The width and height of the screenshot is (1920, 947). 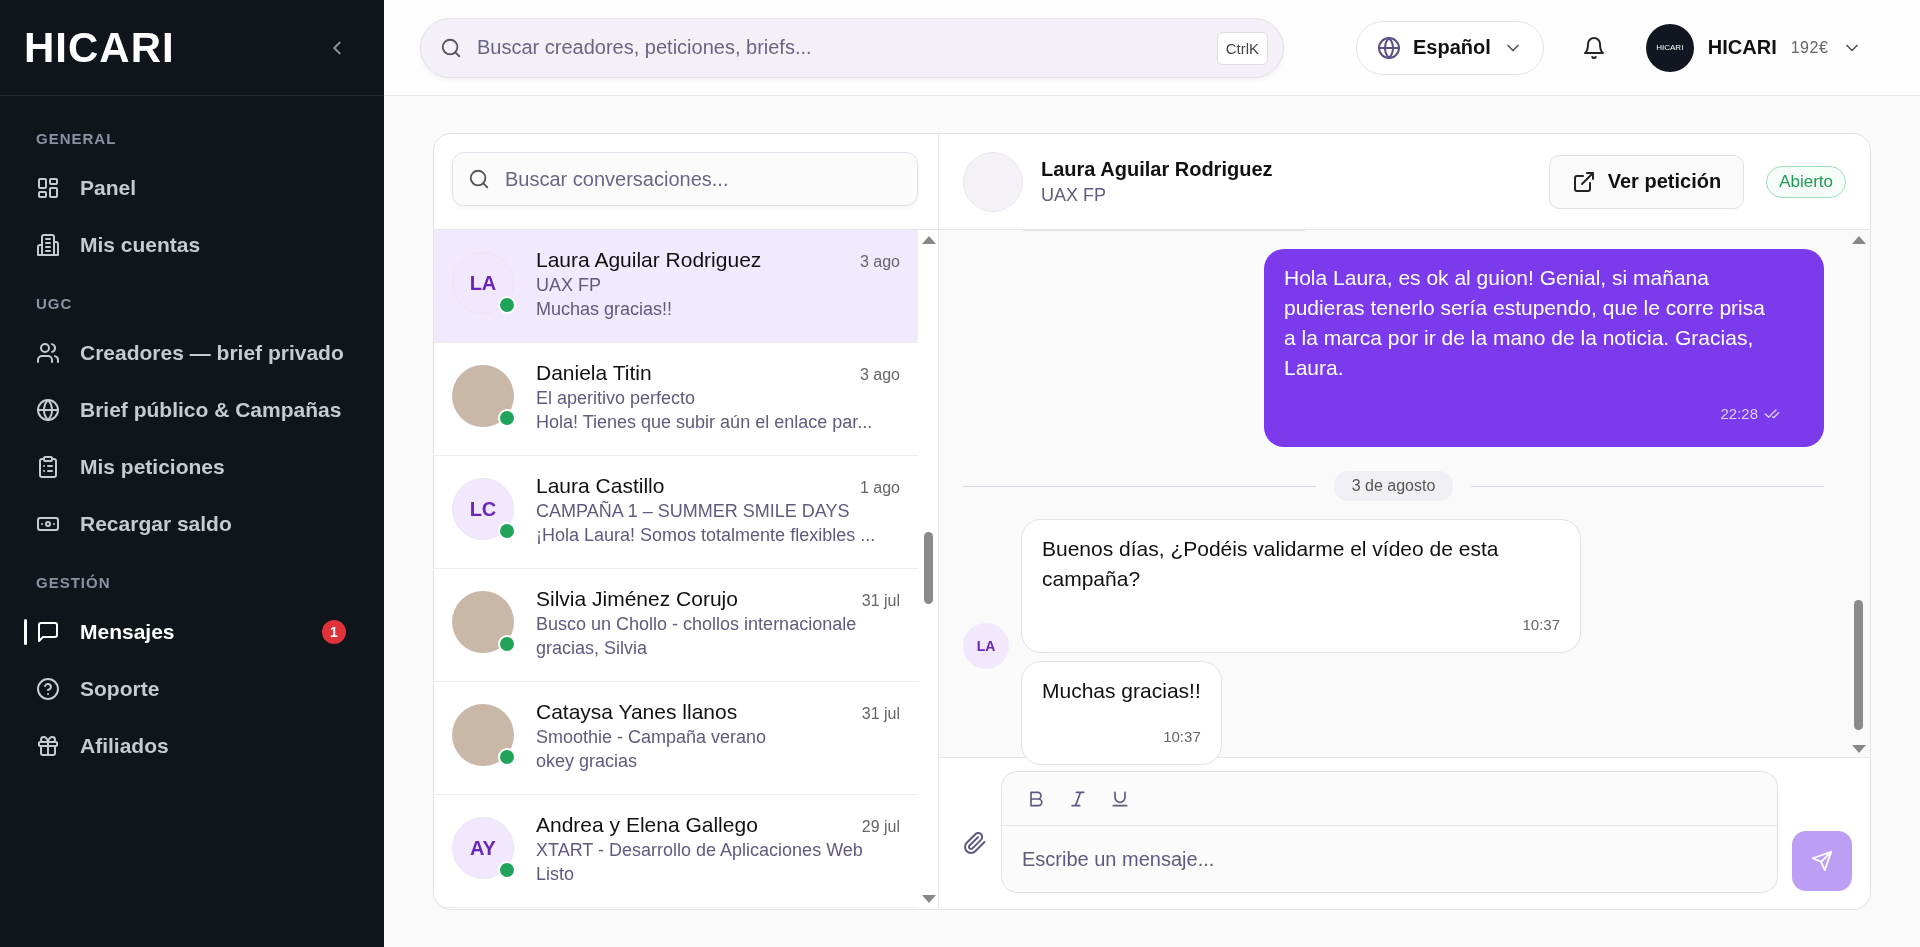 What do you see at coordinates (556, 874) in the screenshot?
I see `message-preview: Listo` at bounding box center [556, 874].